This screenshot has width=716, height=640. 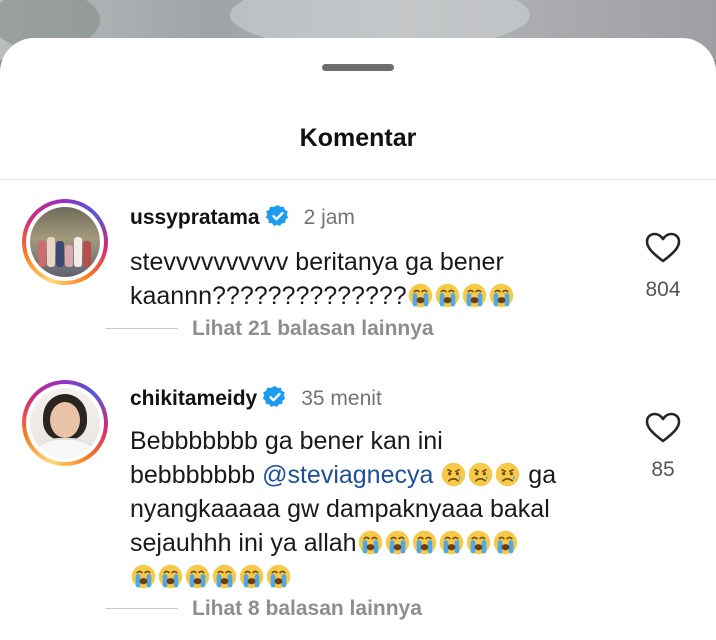 I want to click on header-divider, so click(x=358, y=179).